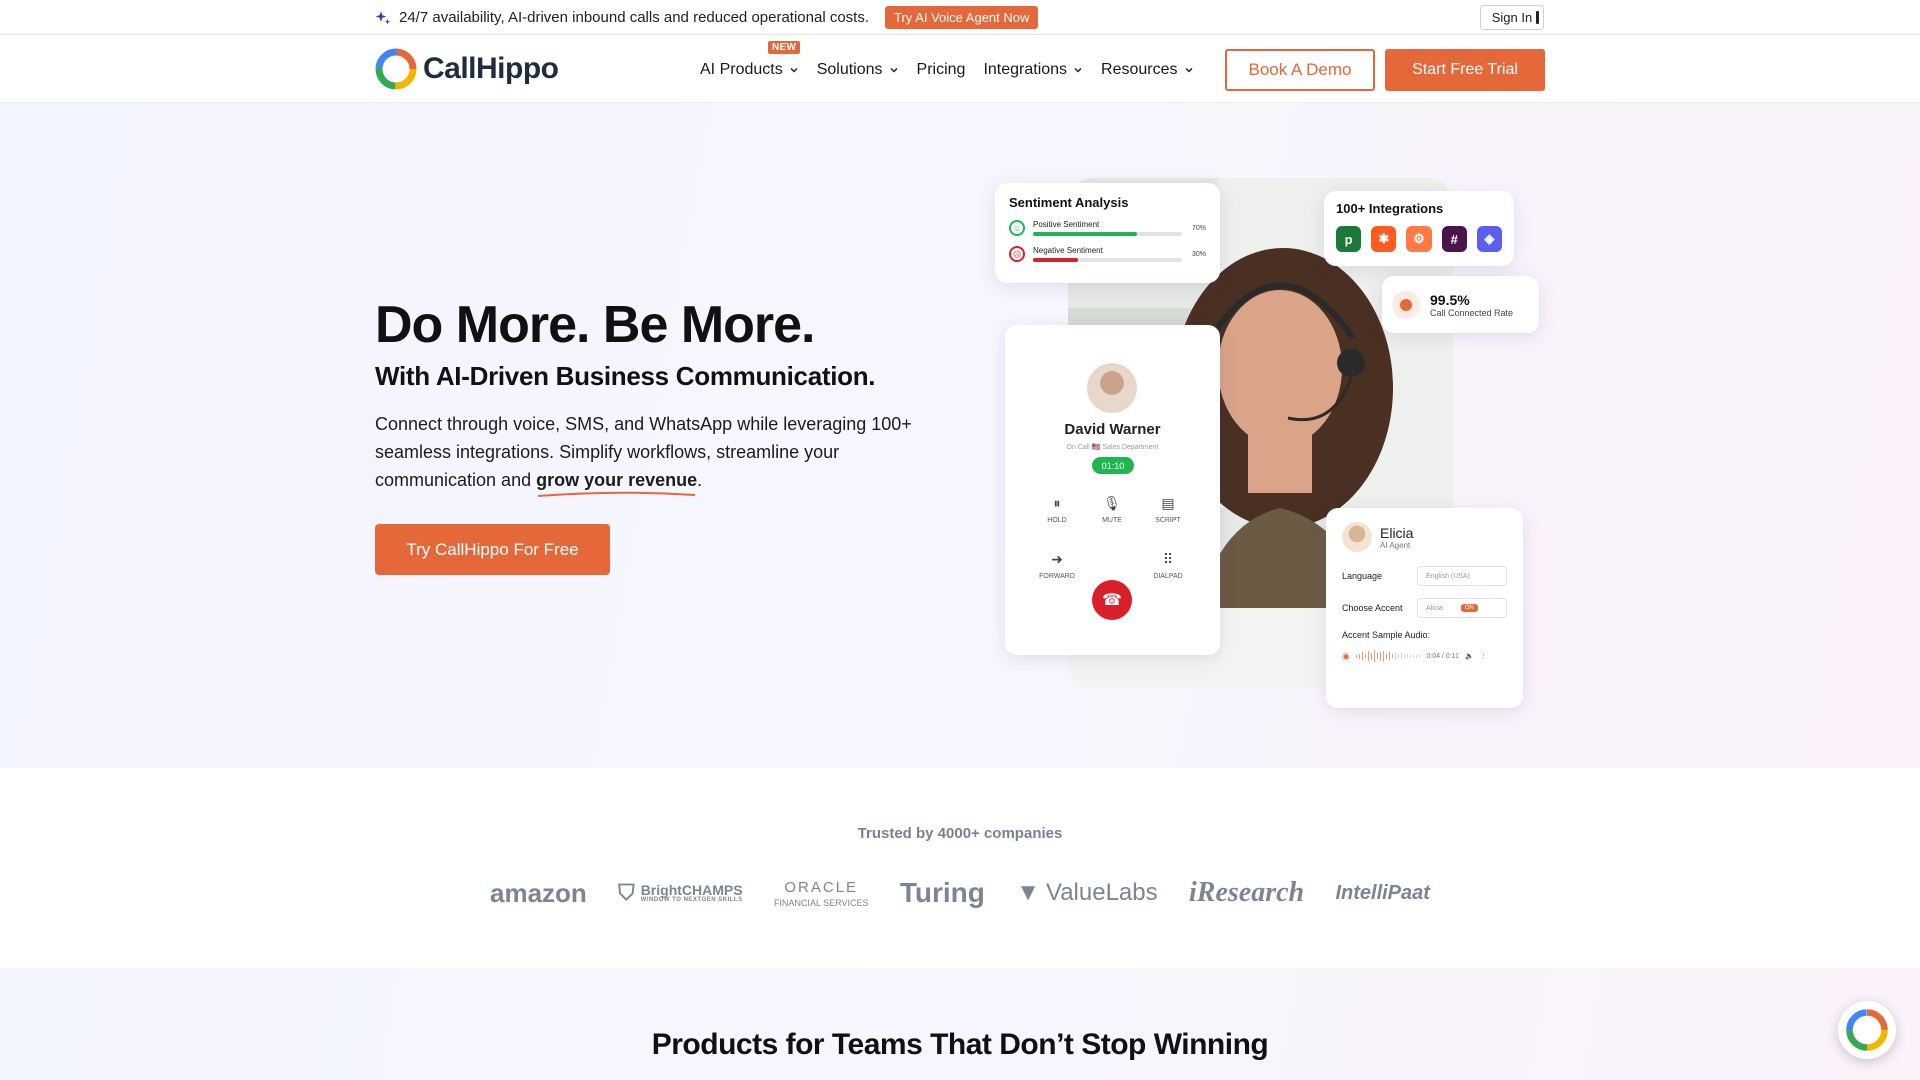 The width and height of the screenshot is (1920, 1080). I want to click on forward-button: ➜ FORWARD, so click(1057, 565).